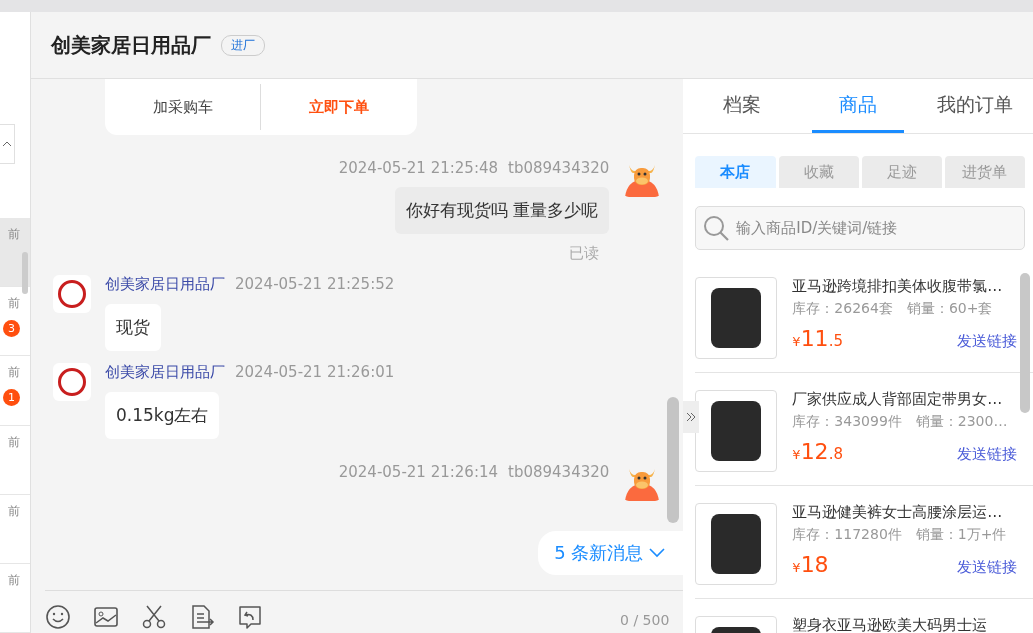  What do you see at coordinates (741, 106) in the screenshot?
I see `tab: 档案` at bounding box center [741, 106].